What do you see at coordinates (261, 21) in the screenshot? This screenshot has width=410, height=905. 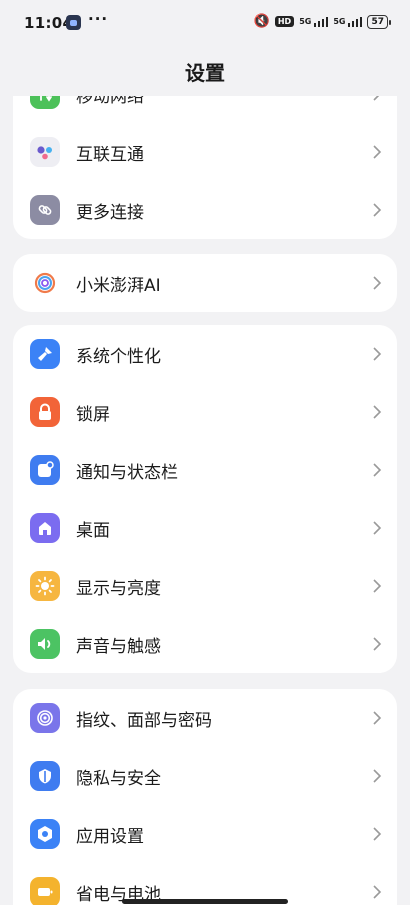 I see `mute-icon: 🔇` at bounding box center [261, 21].